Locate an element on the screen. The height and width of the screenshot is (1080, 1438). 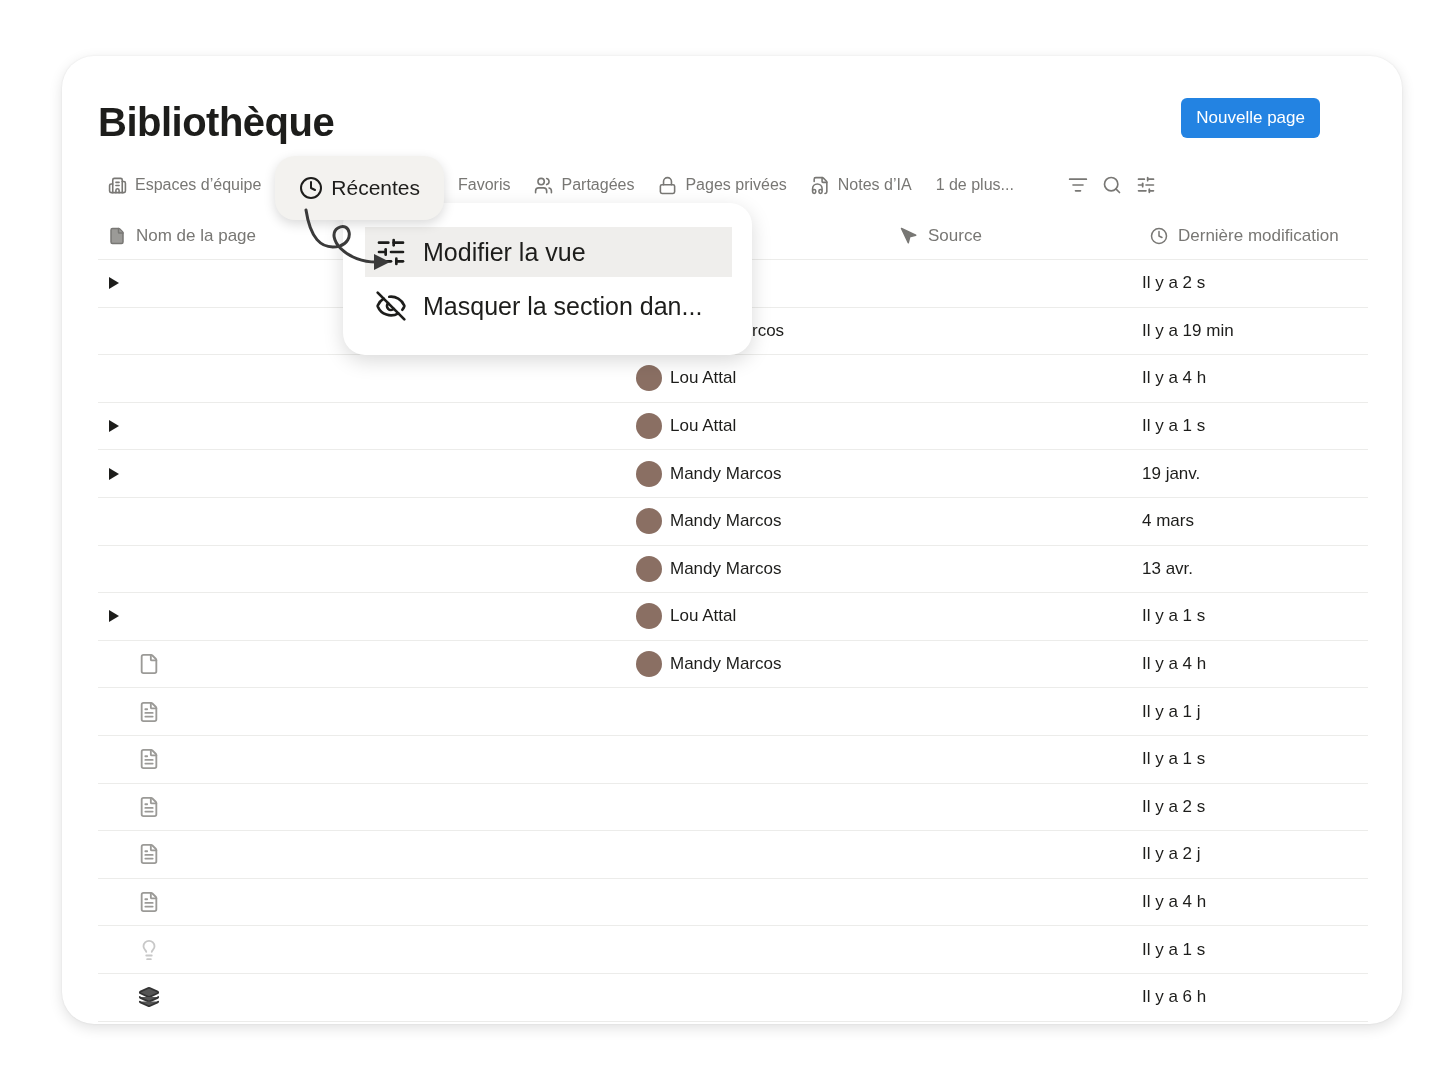
modified-time: 4 mars is located at coordinates (1168, 521).